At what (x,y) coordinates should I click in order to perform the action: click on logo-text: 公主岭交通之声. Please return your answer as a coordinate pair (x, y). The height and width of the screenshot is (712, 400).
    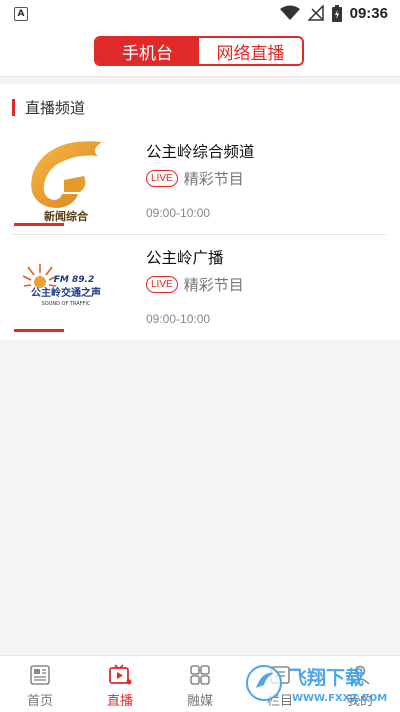
    Looking at the image, I should click on (66, 292).